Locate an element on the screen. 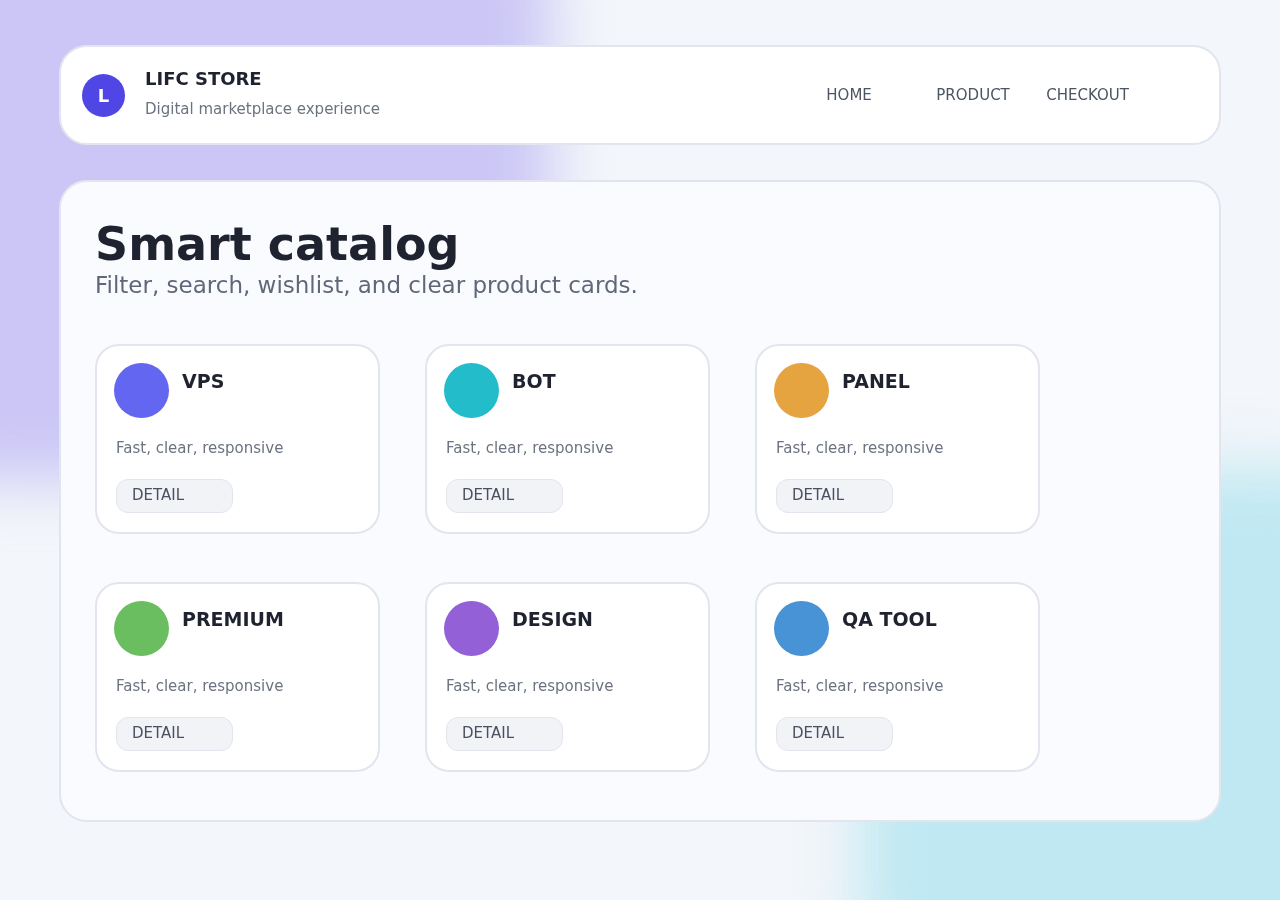  product-name: BOT is located at coordinates (534, 381).